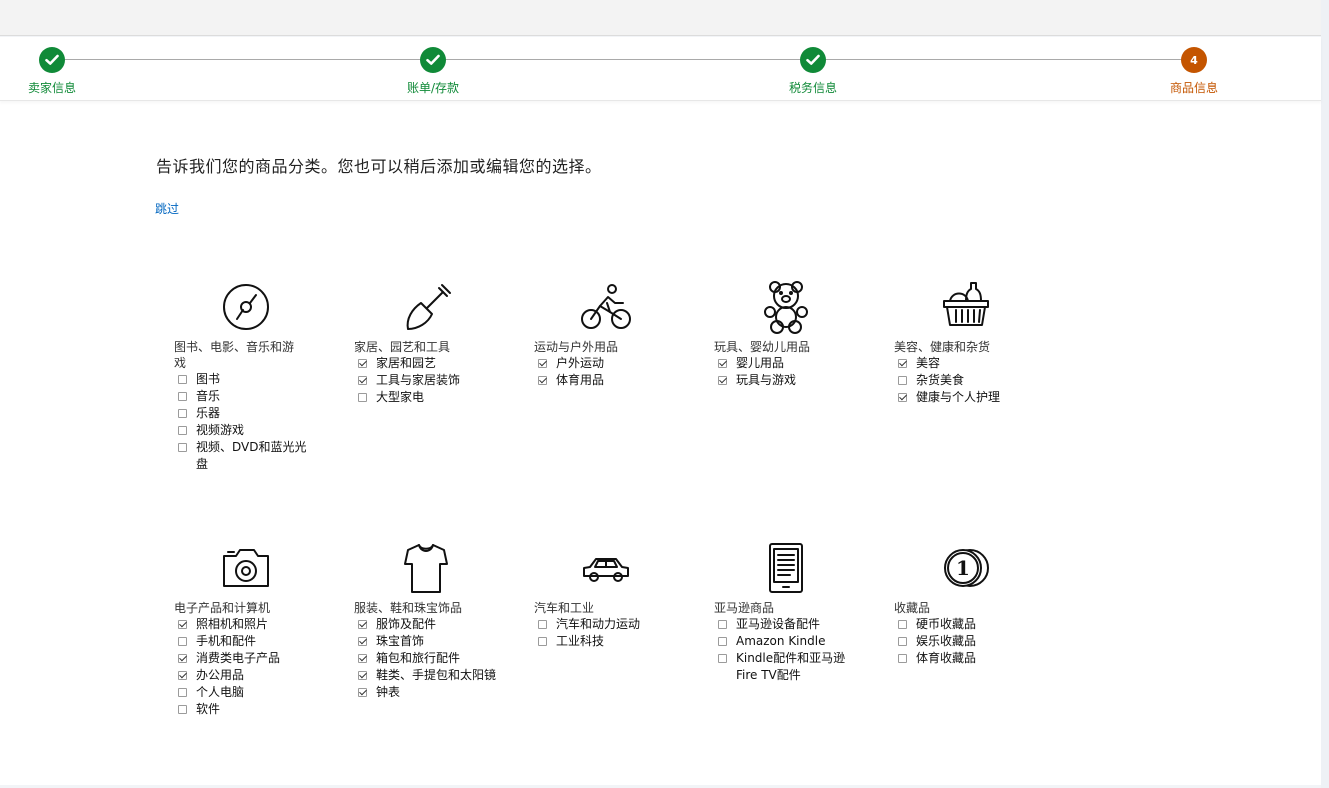 This screenshot has height=788, width=1329. Describe the element at coordinates (966, 568) in the screenshot. I see `coin-icon: 1` at that location.